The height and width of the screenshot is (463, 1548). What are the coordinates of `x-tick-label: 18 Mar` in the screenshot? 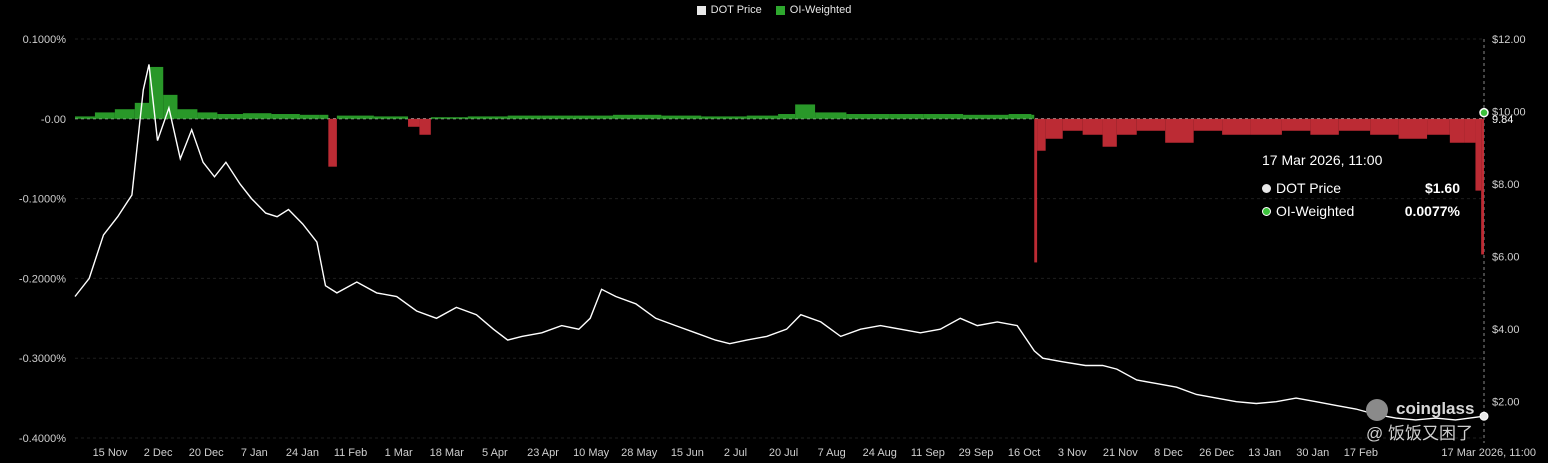 It's located at (447, 453).